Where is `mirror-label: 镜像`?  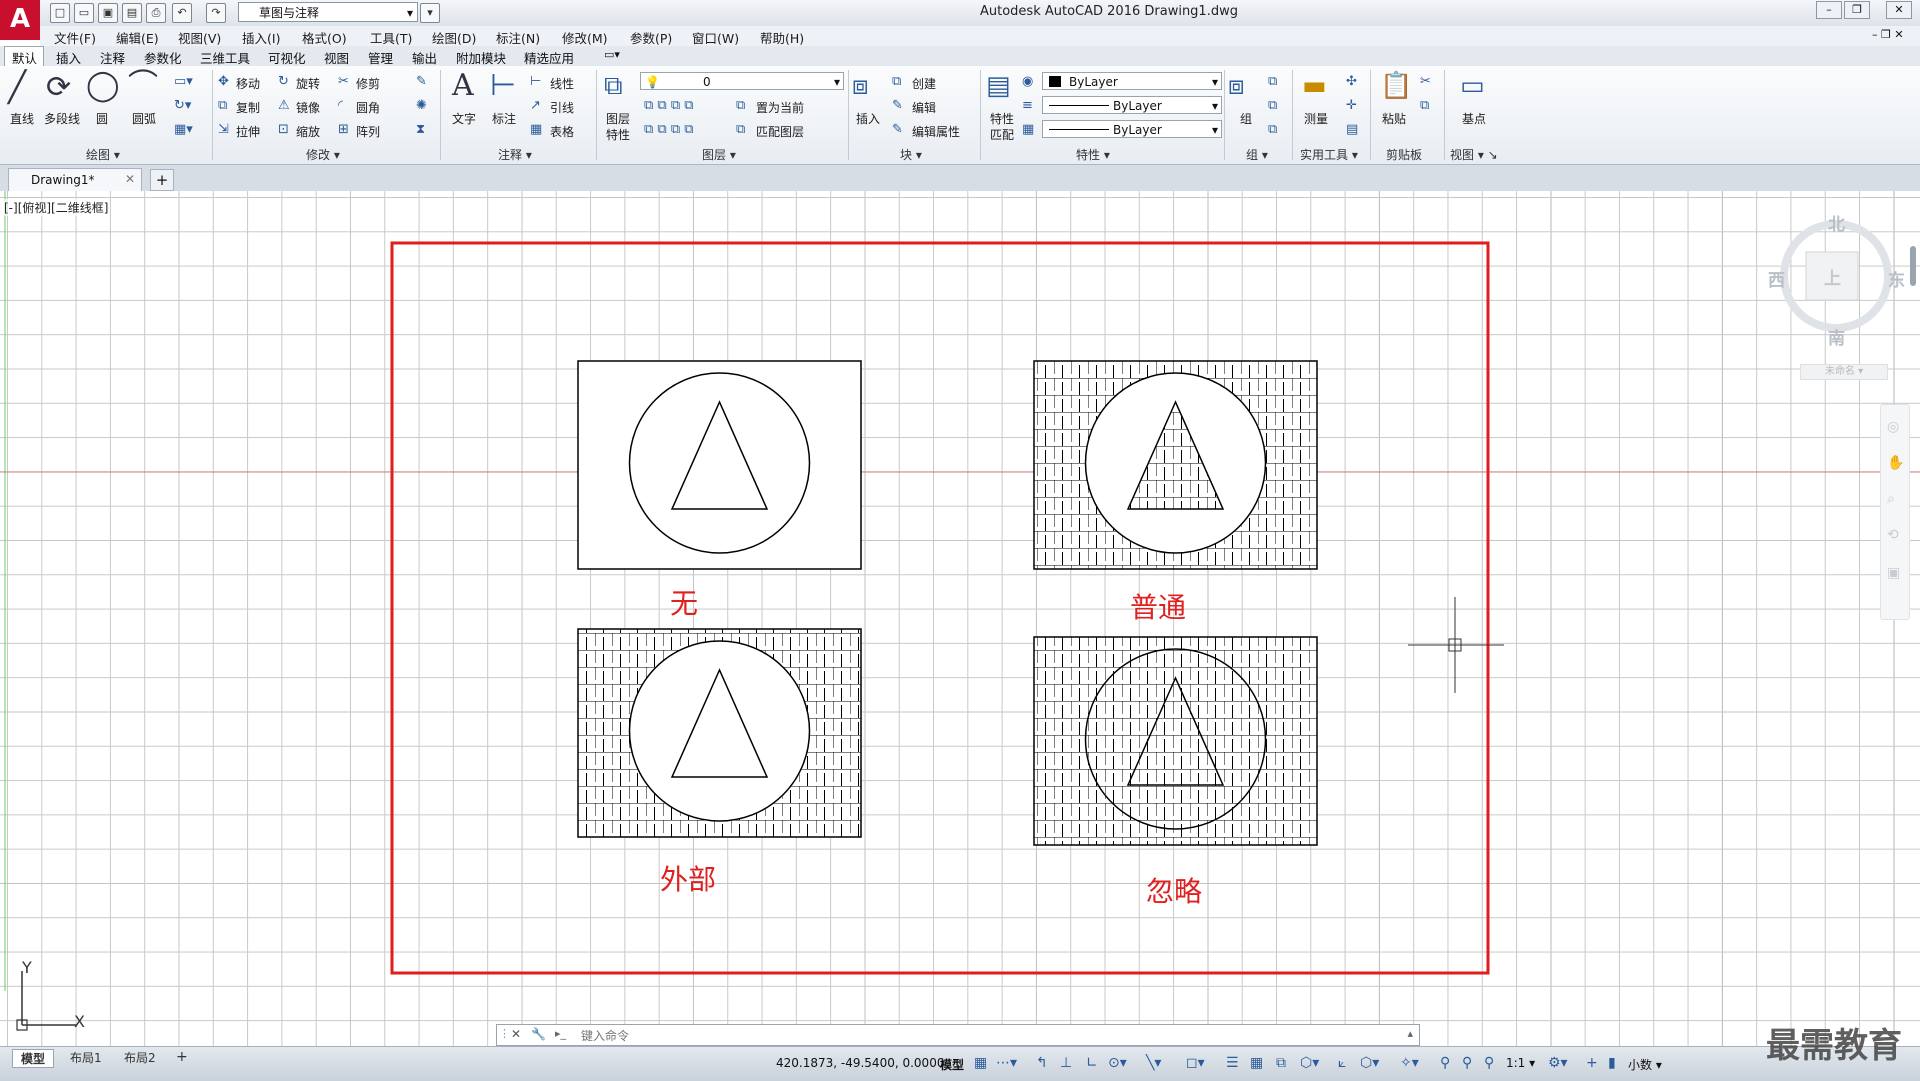 mirror-label: 镜像 is located at coordinates (308, 107).